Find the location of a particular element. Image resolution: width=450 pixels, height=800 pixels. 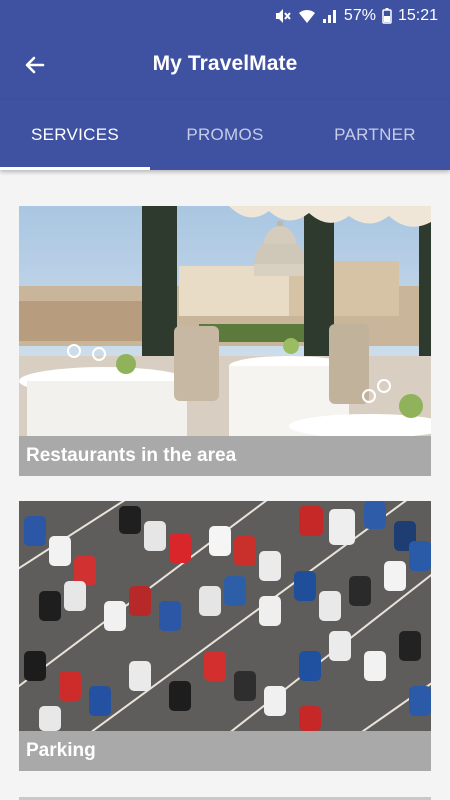

wifi-icon is located at coordinates (306, 16).